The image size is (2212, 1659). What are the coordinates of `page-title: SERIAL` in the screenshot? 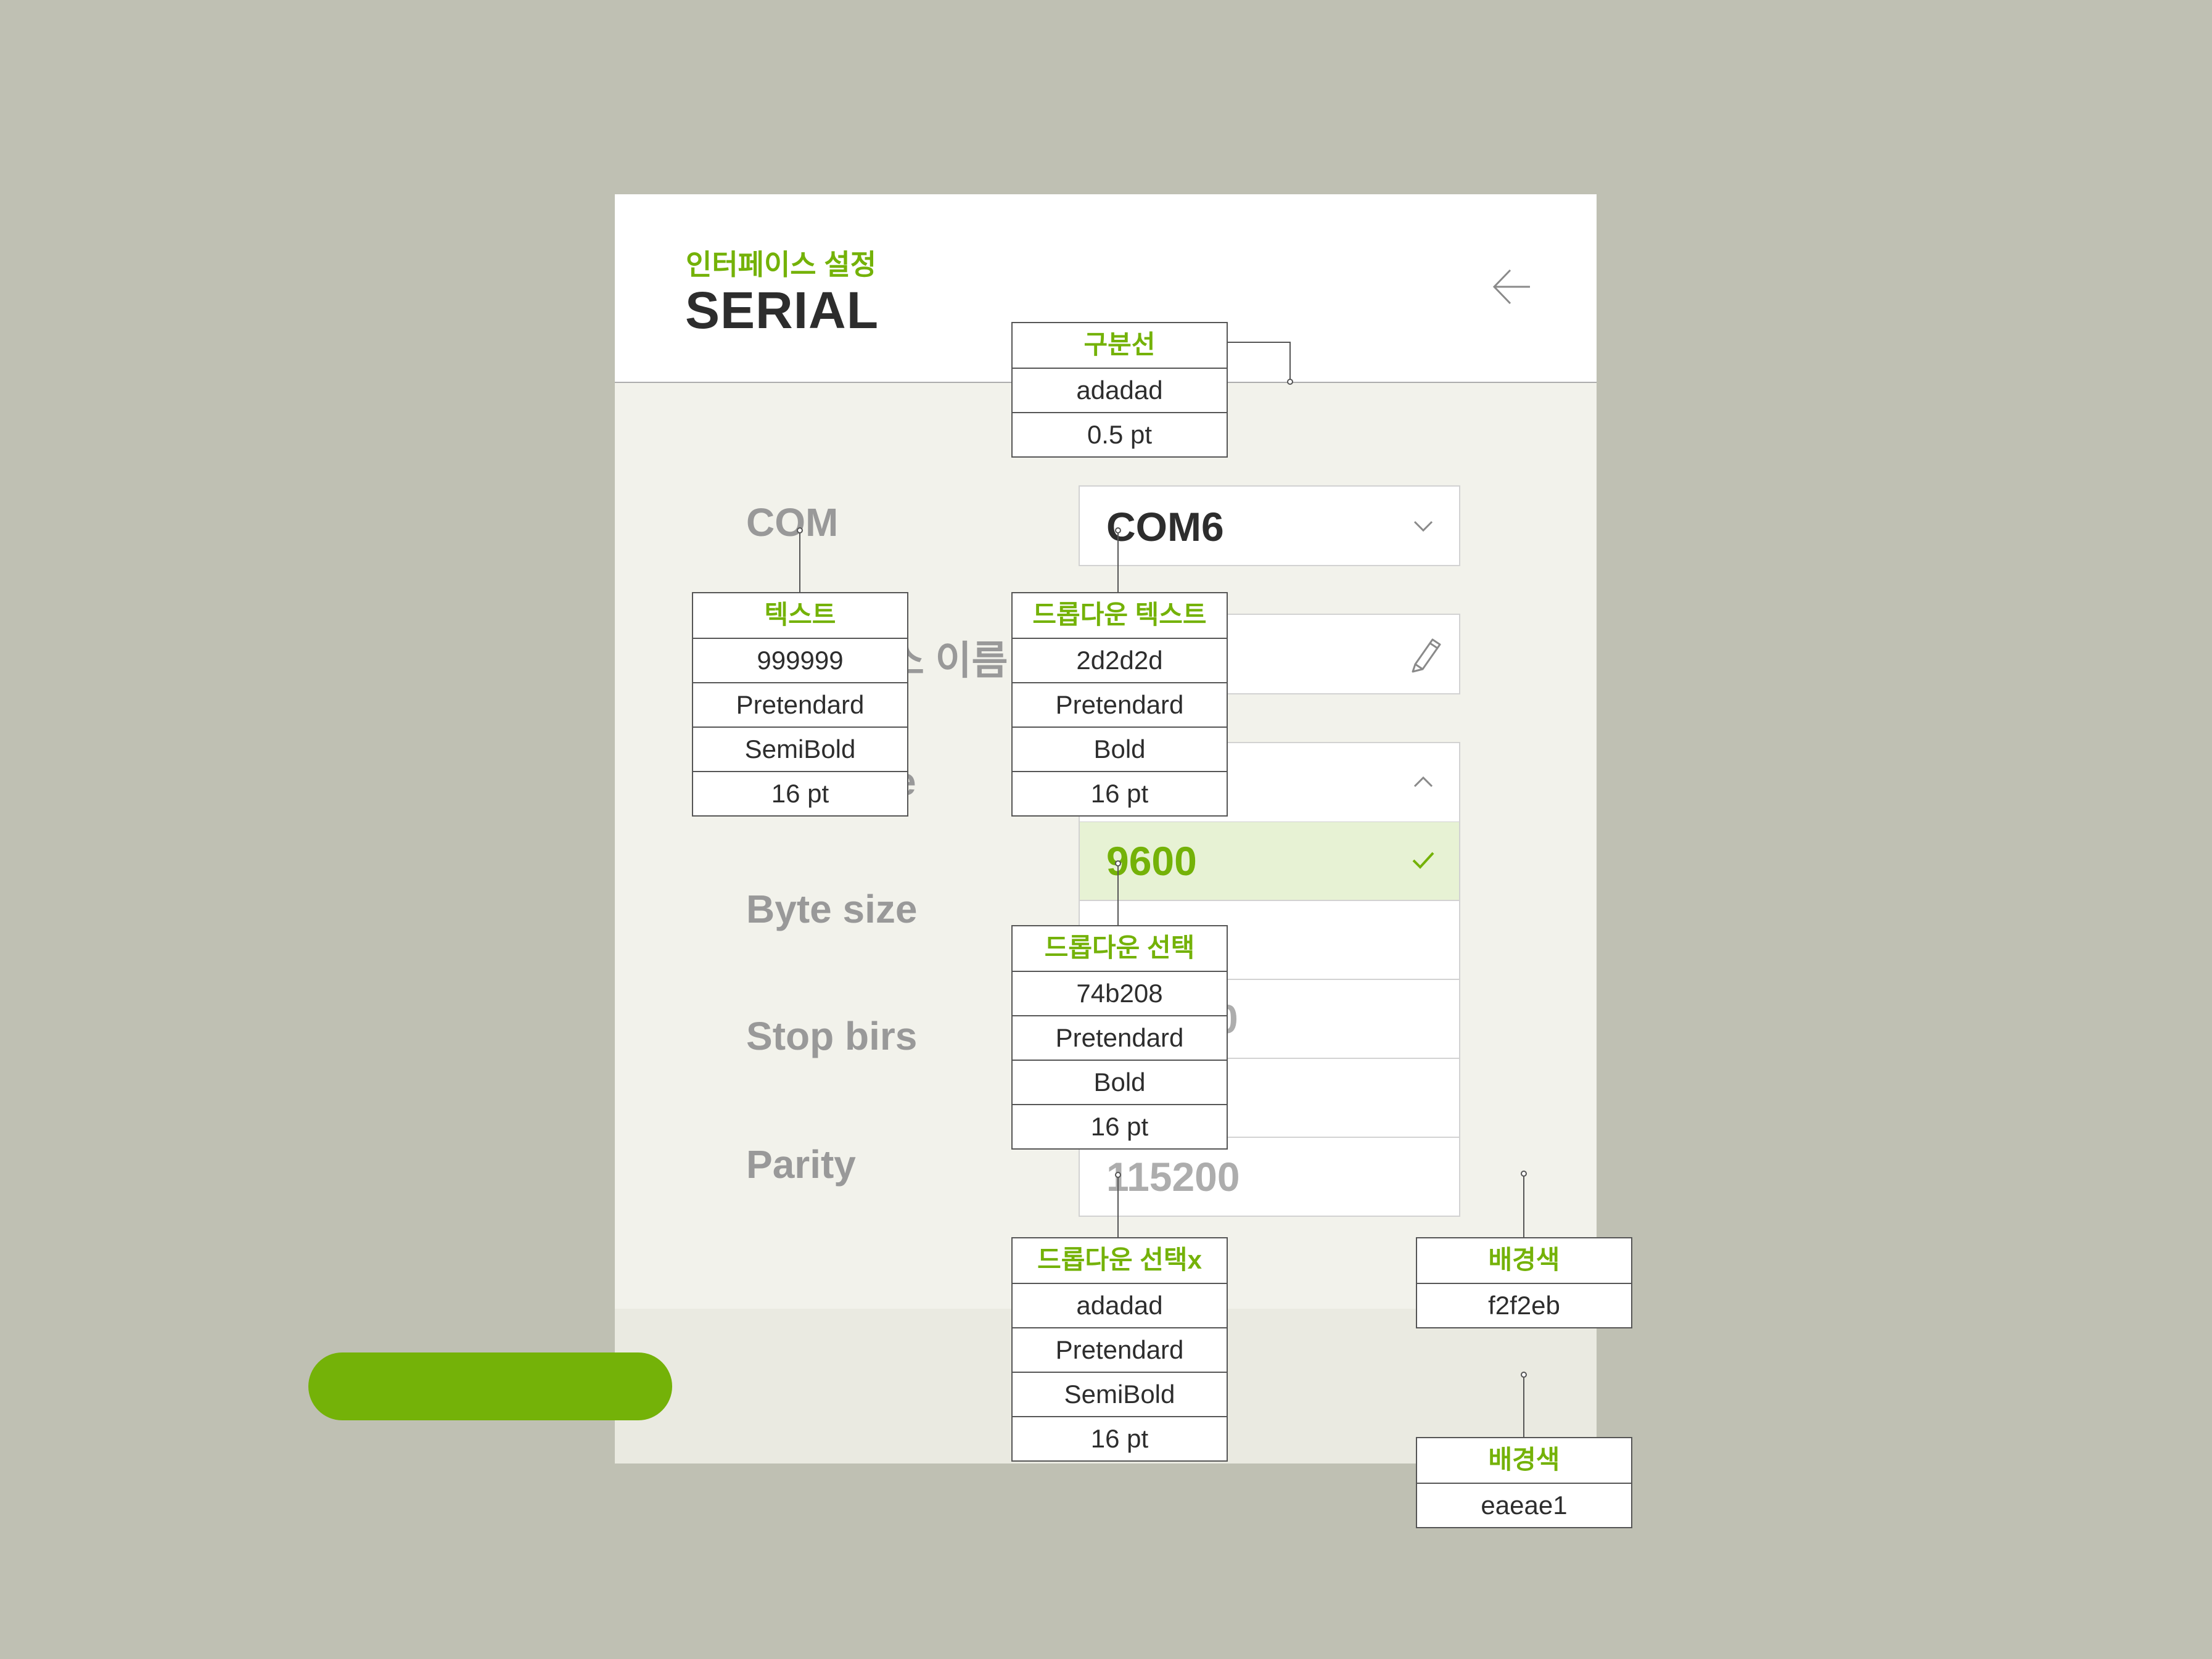 It's located at (782, 310).